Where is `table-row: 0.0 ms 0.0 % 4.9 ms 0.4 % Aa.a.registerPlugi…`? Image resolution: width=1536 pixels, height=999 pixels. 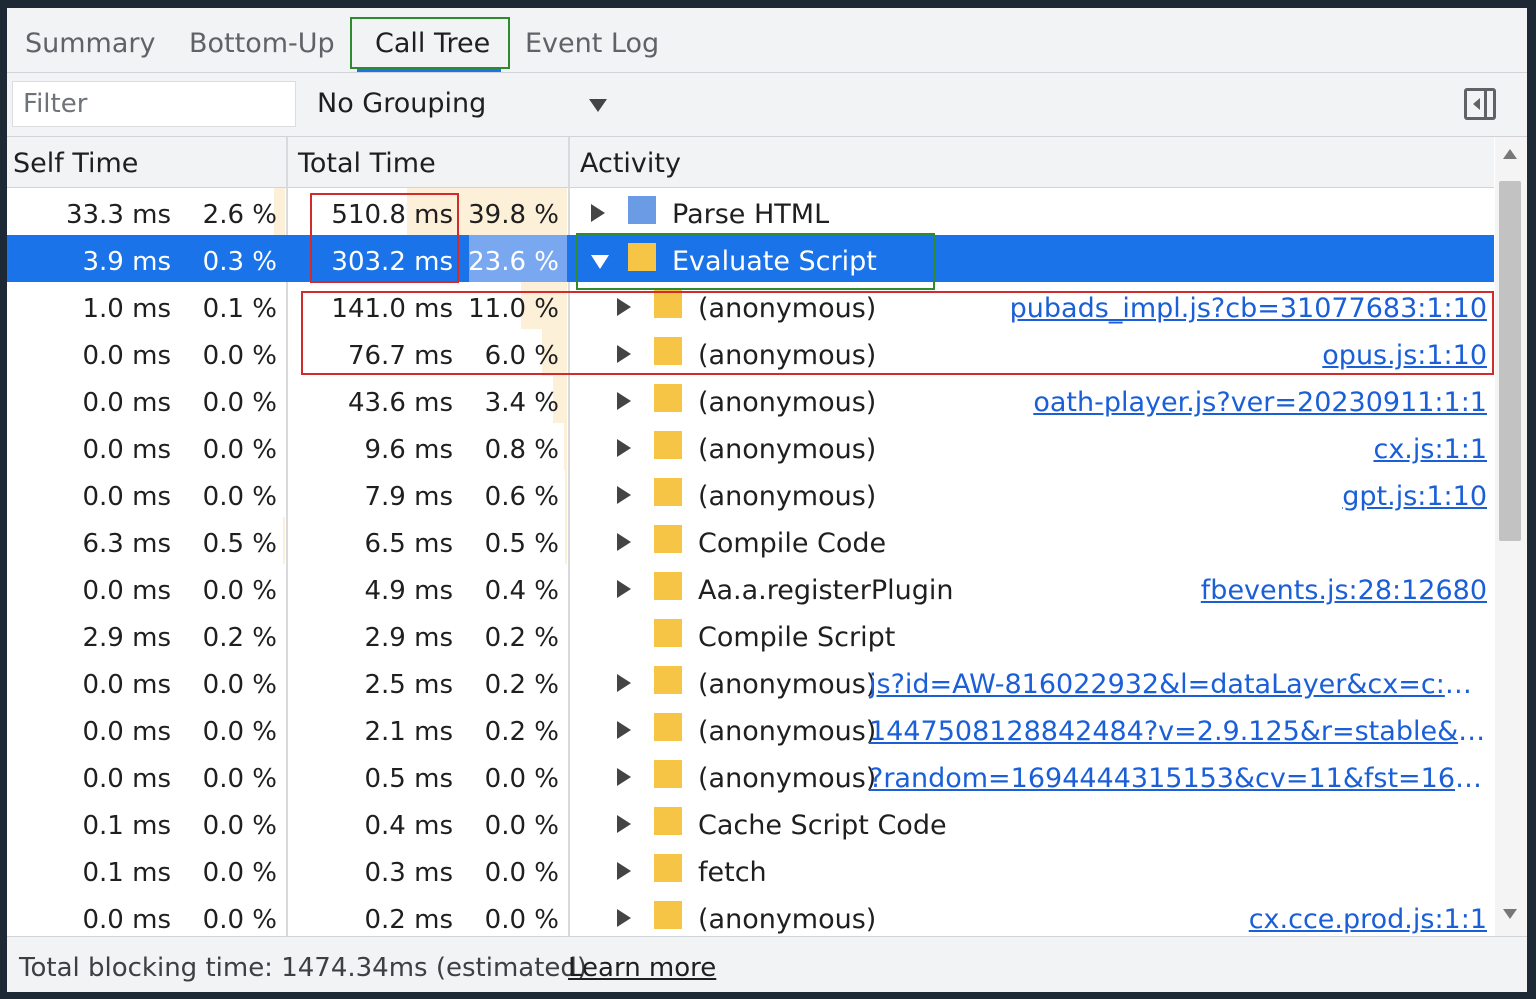 table-row: 0.0 ms 0.0 % 4.9 ms 0.4 % Aa.a.registerPlugi… is located at coordinates (750, 587).